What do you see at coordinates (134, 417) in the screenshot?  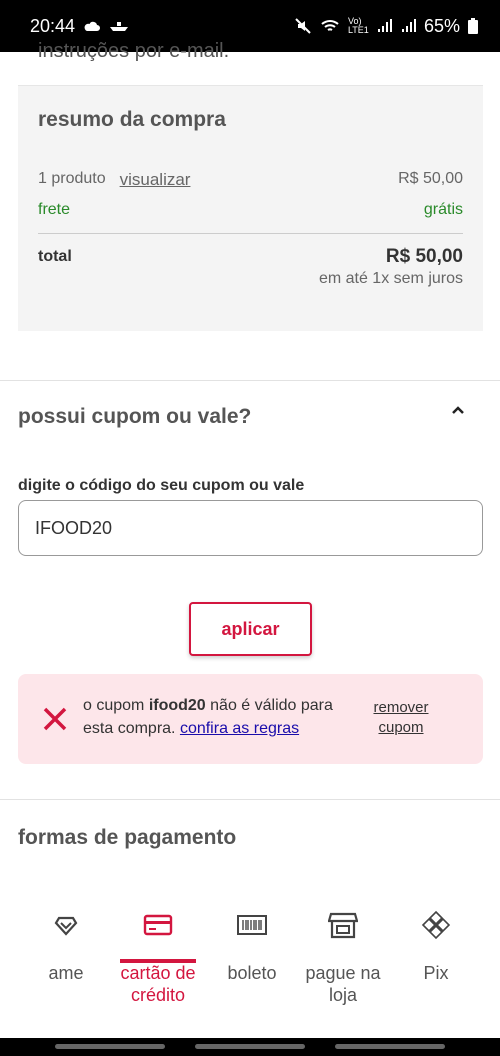 I see `coupon-section-title: possui cupom ou vale?` at bounding box center [134, 417].